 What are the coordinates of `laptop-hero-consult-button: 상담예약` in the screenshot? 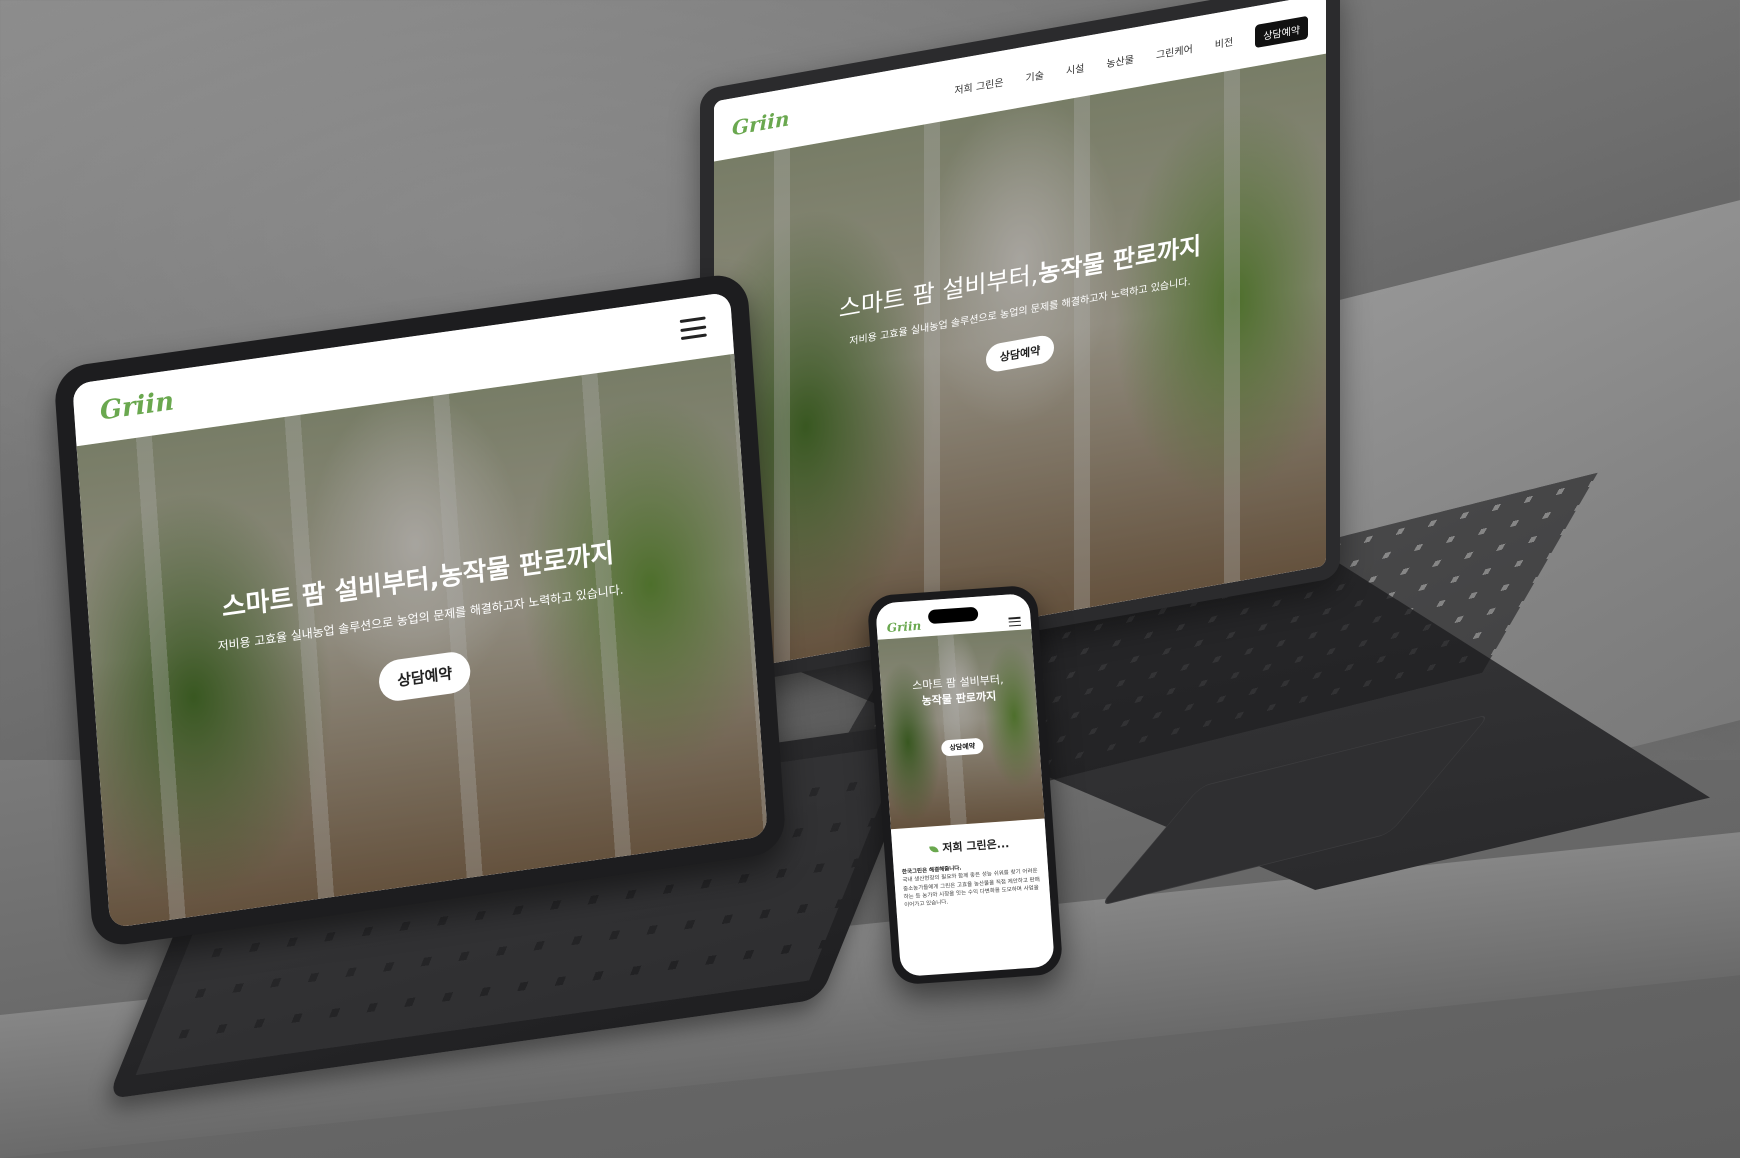 It's located at (1020, 353).